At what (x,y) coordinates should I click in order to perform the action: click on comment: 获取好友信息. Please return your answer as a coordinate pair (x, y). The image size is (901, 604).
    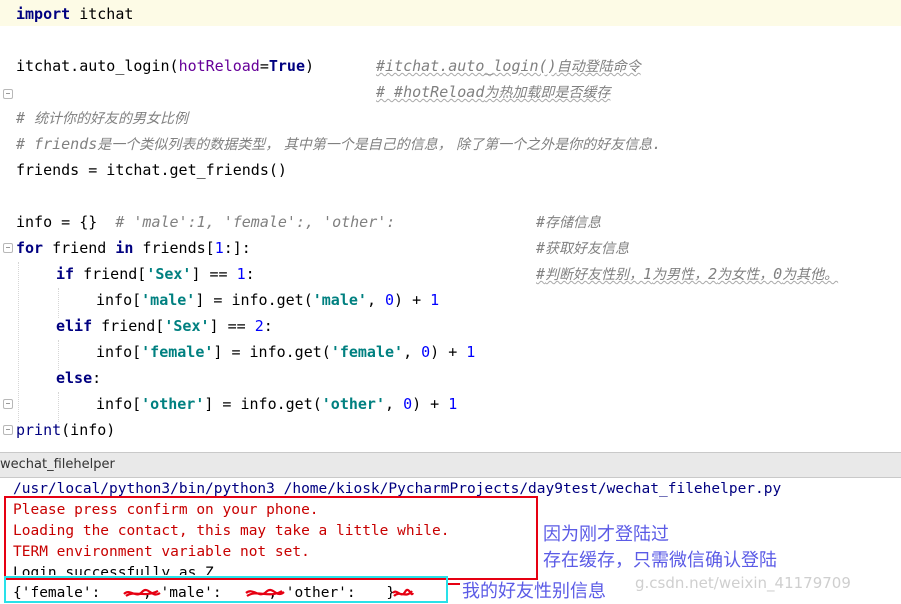
    Looking at the image, I should click on (587, 249).